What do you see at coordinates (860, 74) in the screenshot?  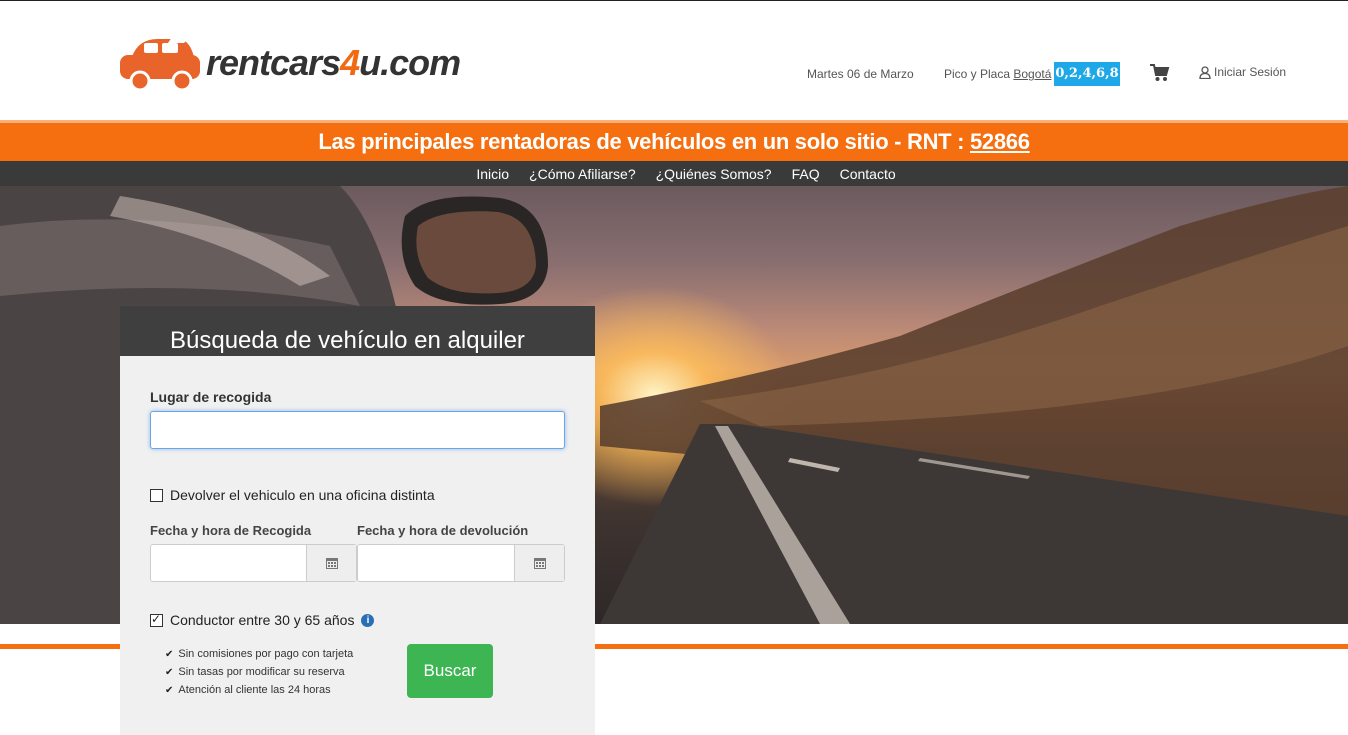 I see `current-date: Martes 06 de Marzo` at bounding box center [860, 74].